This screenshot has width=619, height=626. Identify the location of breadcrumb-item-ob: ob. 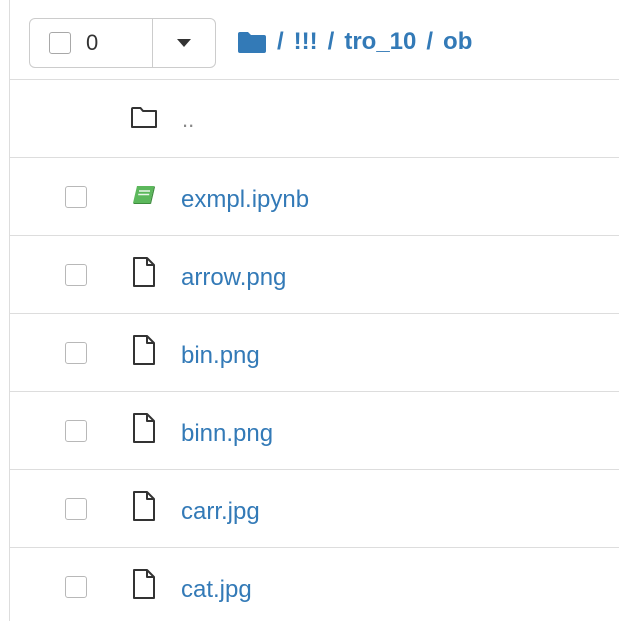
(457, 42).